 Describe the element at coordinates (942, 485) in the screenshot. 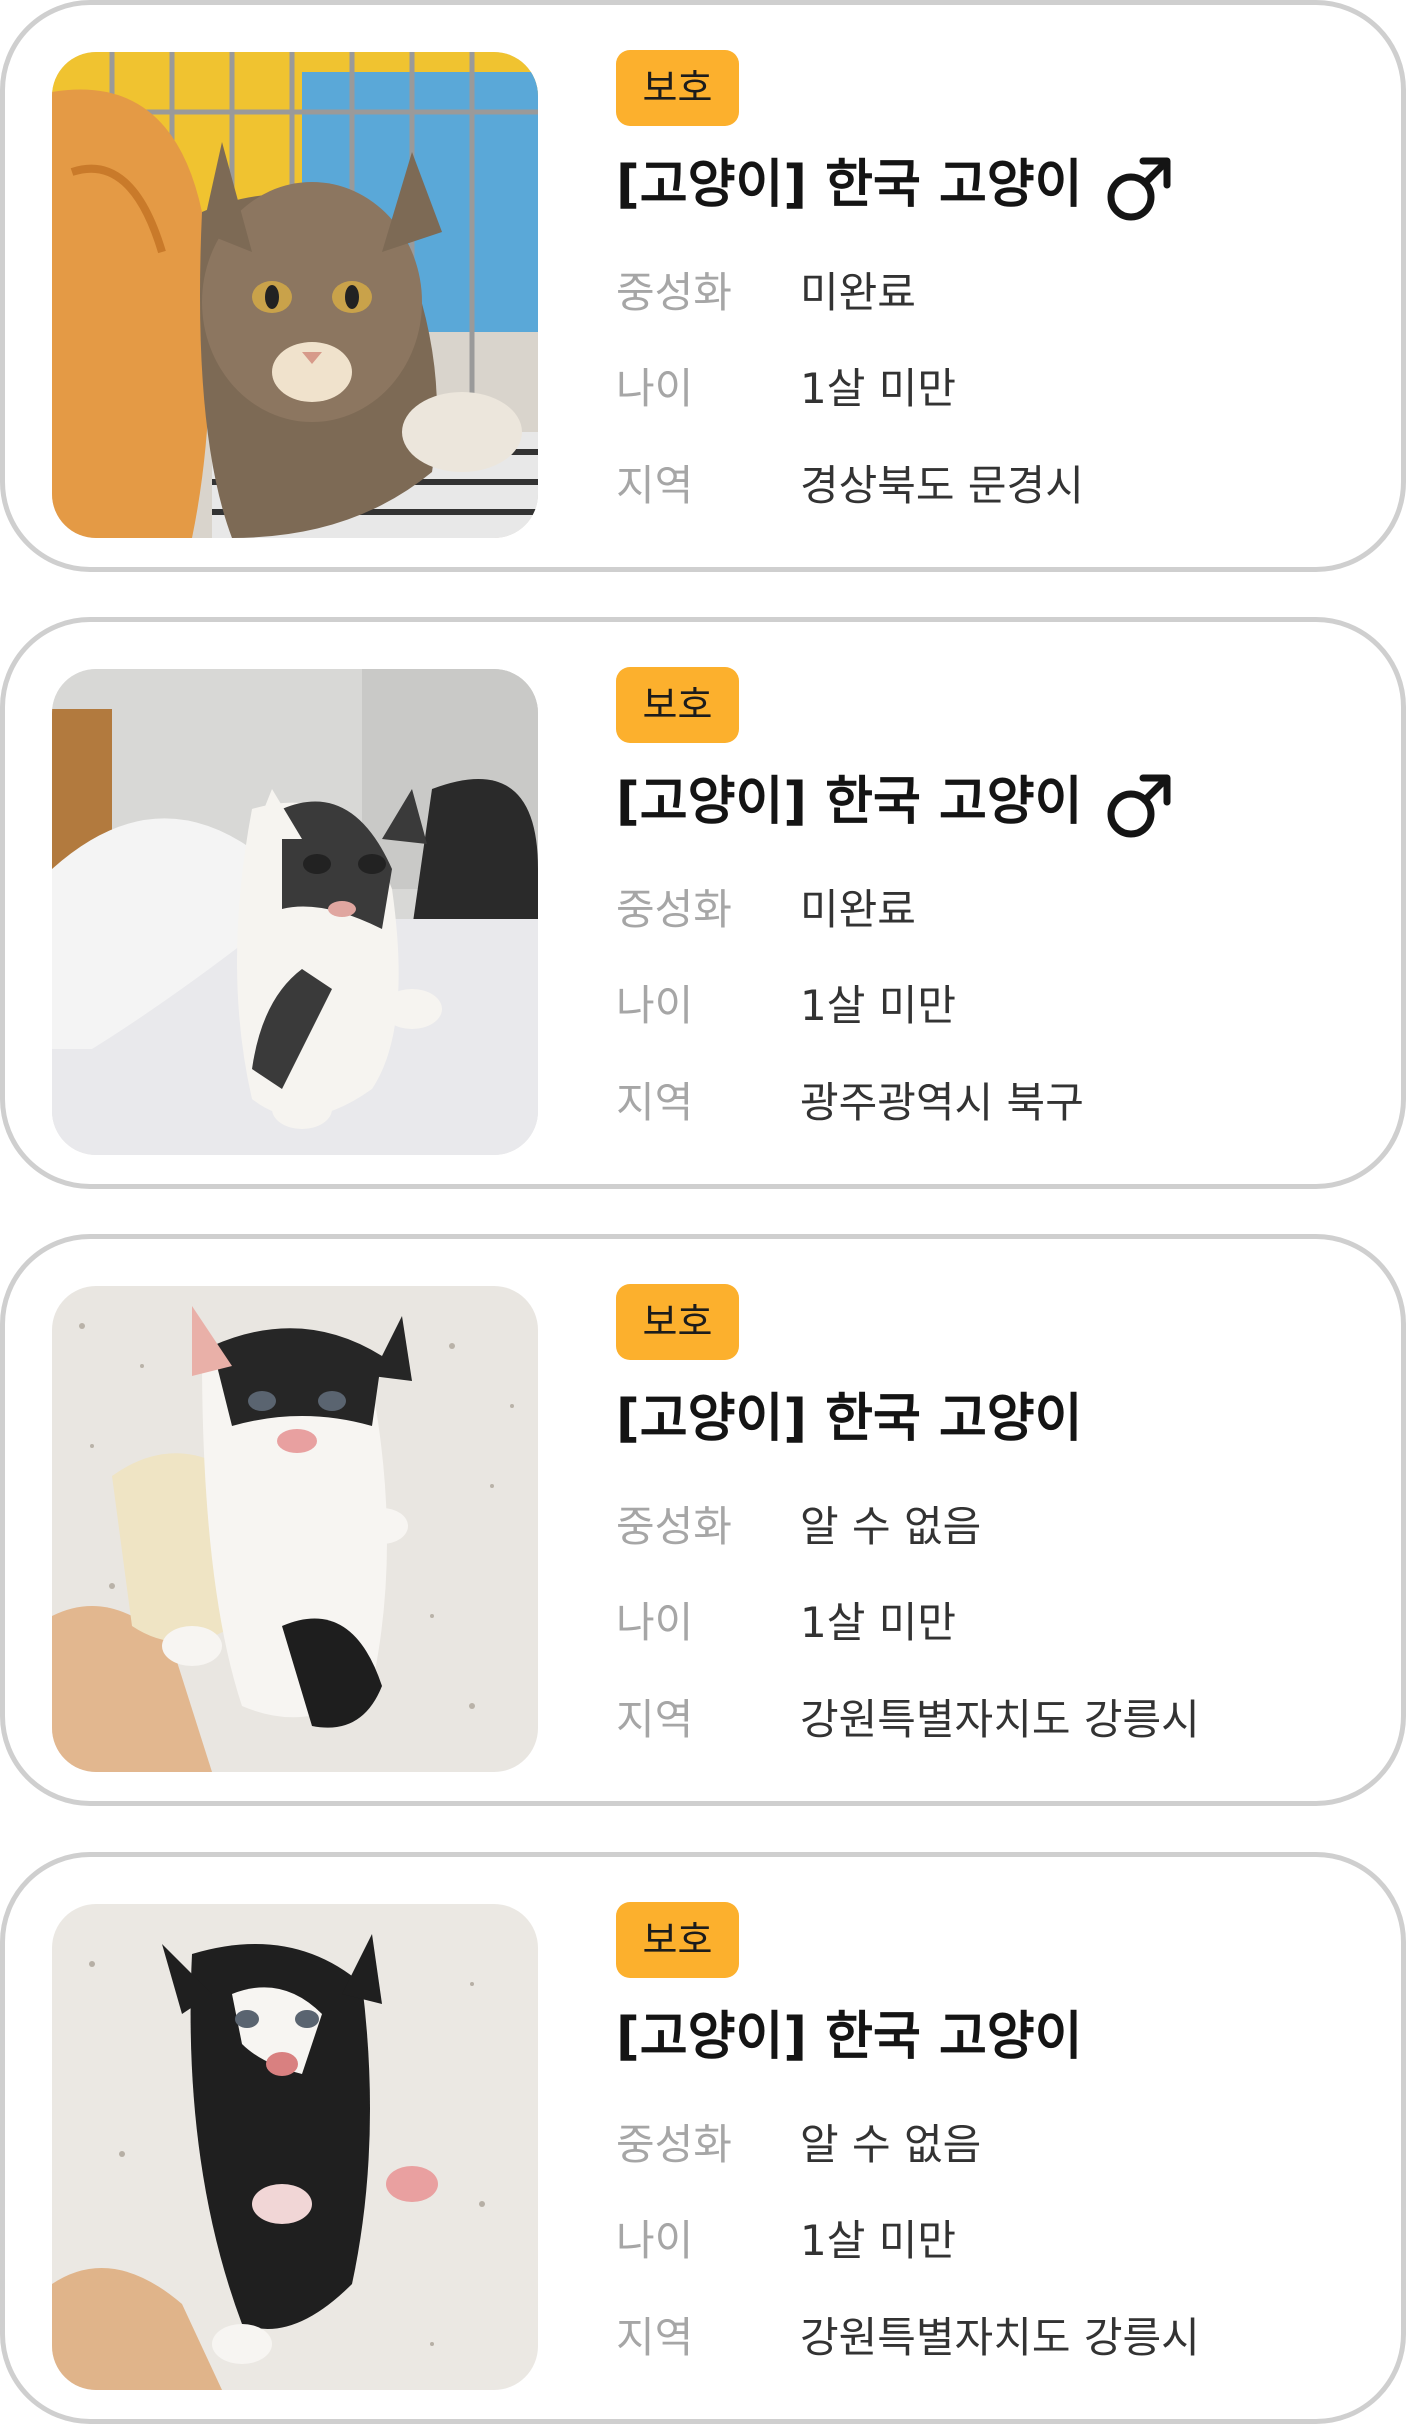

I see `region-value: 경상북도 문경시` at that location.